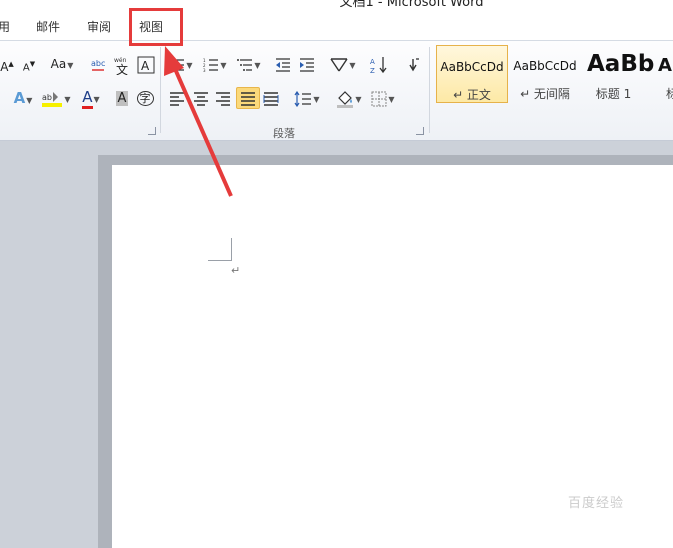 Image resolution: width=673 pixels, height=548 pixels. What do you see at coordinates (271, 98) in the screenshot?
I see `distributed-icon` at bounding box center [271, 98].